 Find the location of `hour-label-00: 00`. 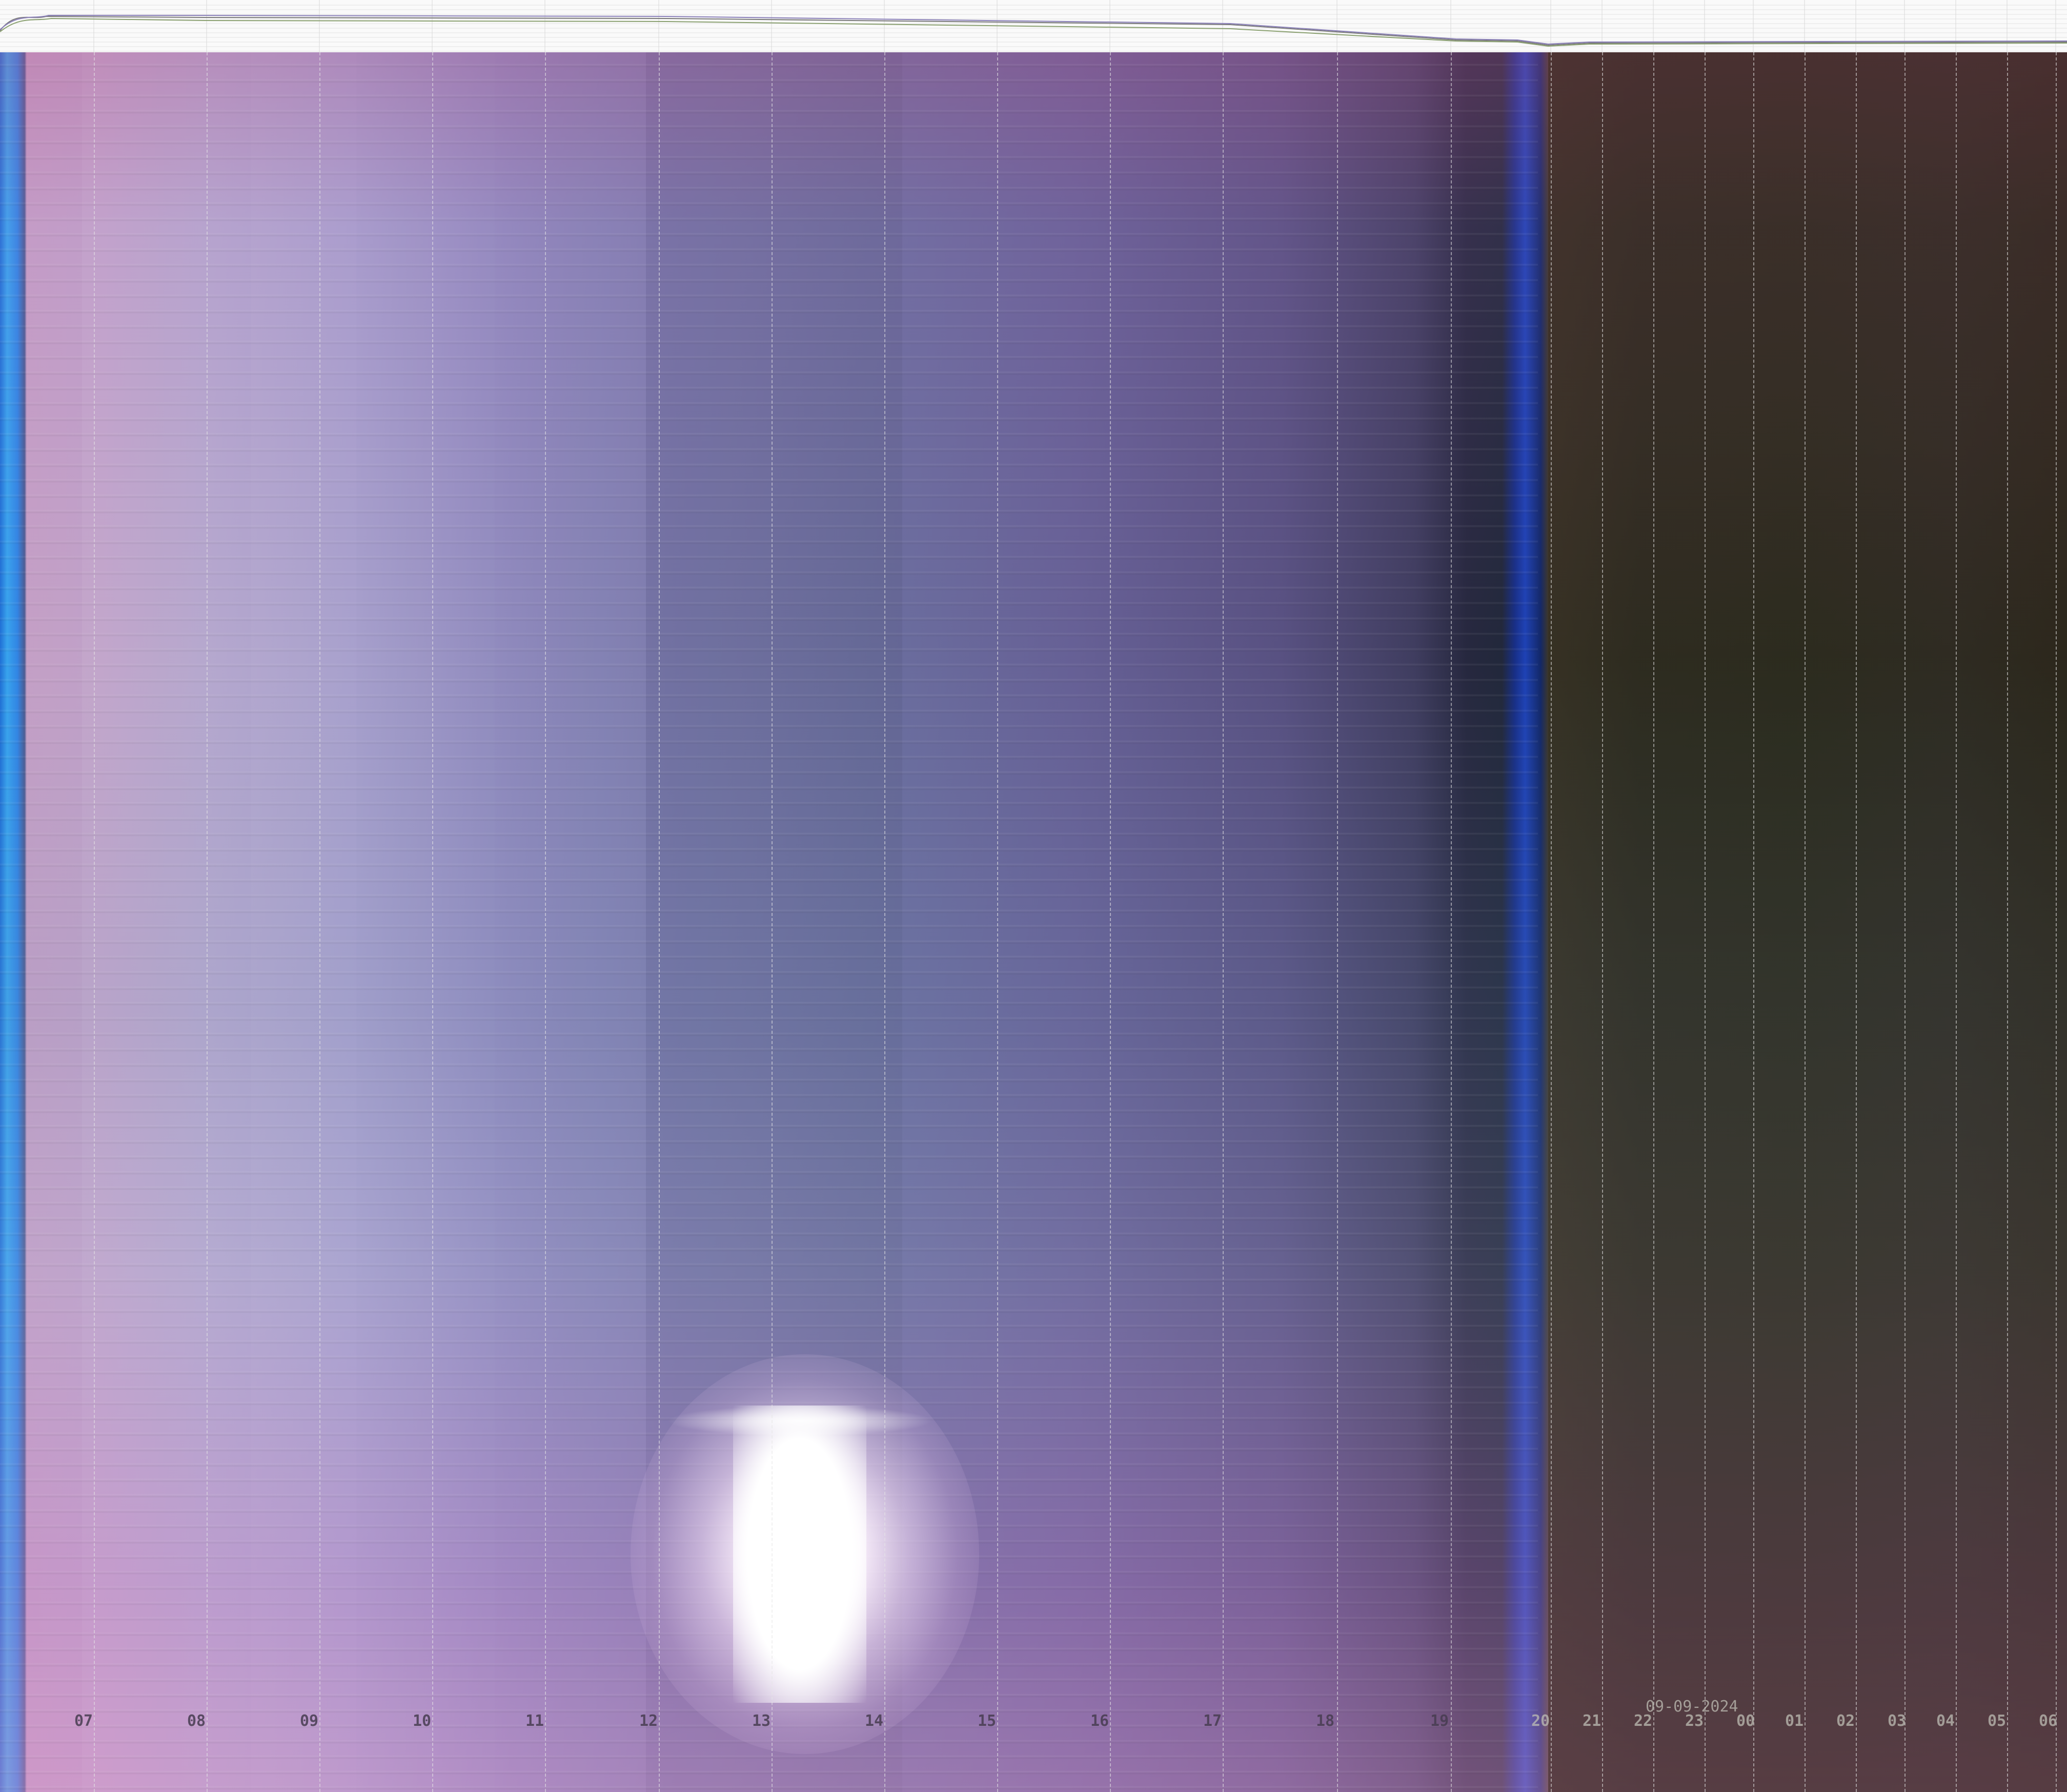

hour-label-00: 00 is located at coordinates (1745, 1721).